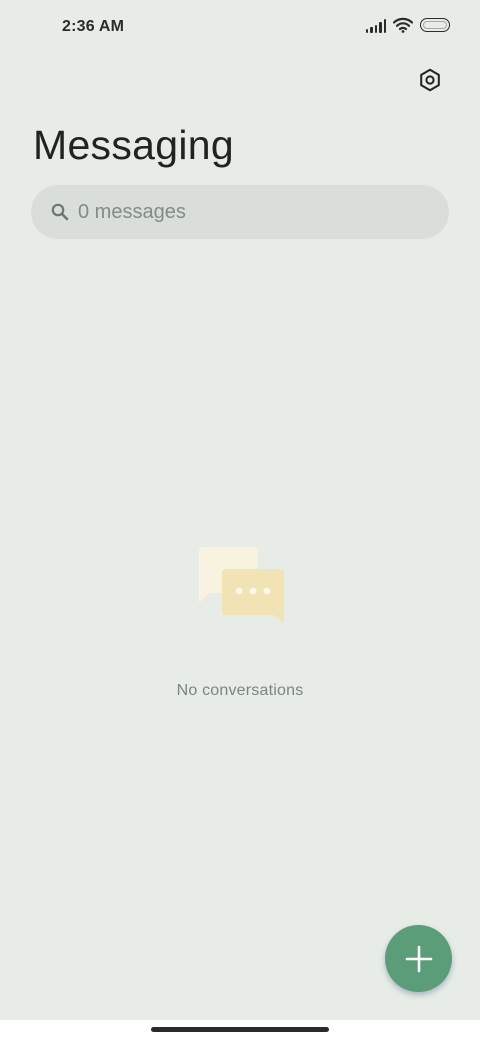 The image size is (480, 1040). I want to click on plus-icon, so click(418, 958).